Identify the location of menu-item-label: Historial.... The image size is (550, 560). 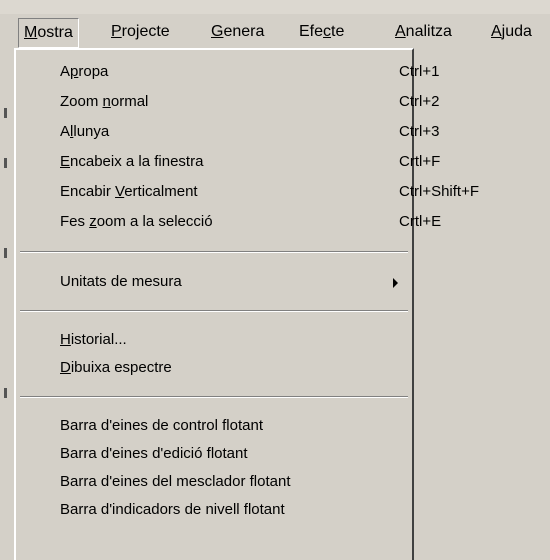
(93, 339).